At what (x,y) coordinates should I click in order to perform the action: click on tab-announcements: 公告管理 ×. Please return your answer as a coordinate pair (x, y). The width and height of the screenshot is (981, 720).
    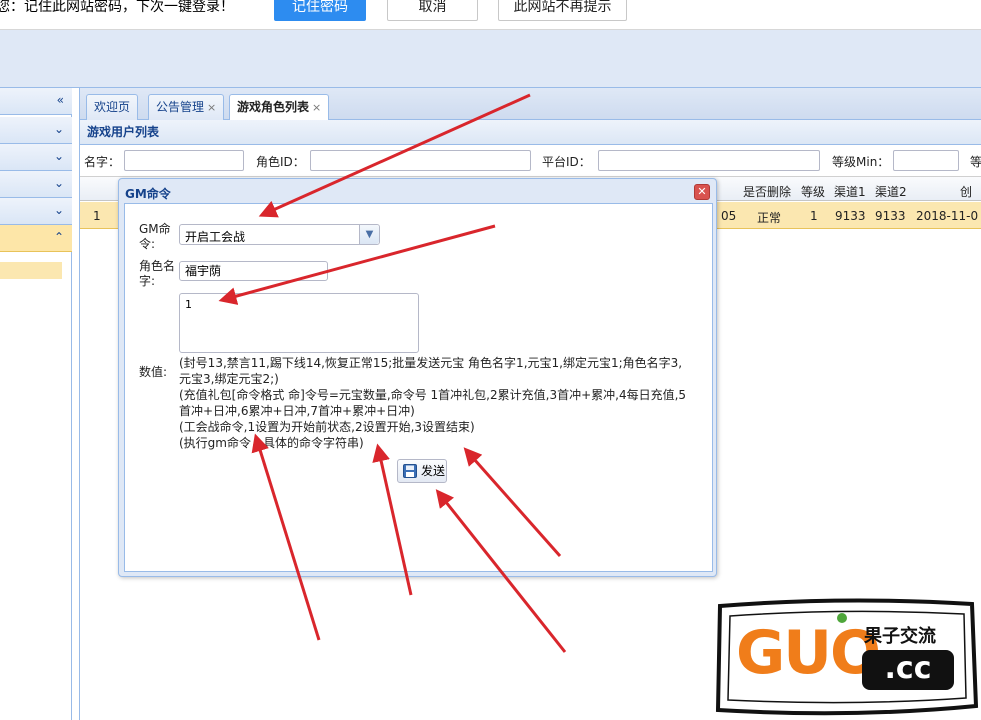
    Looking at the image, I should click on (186, 107).